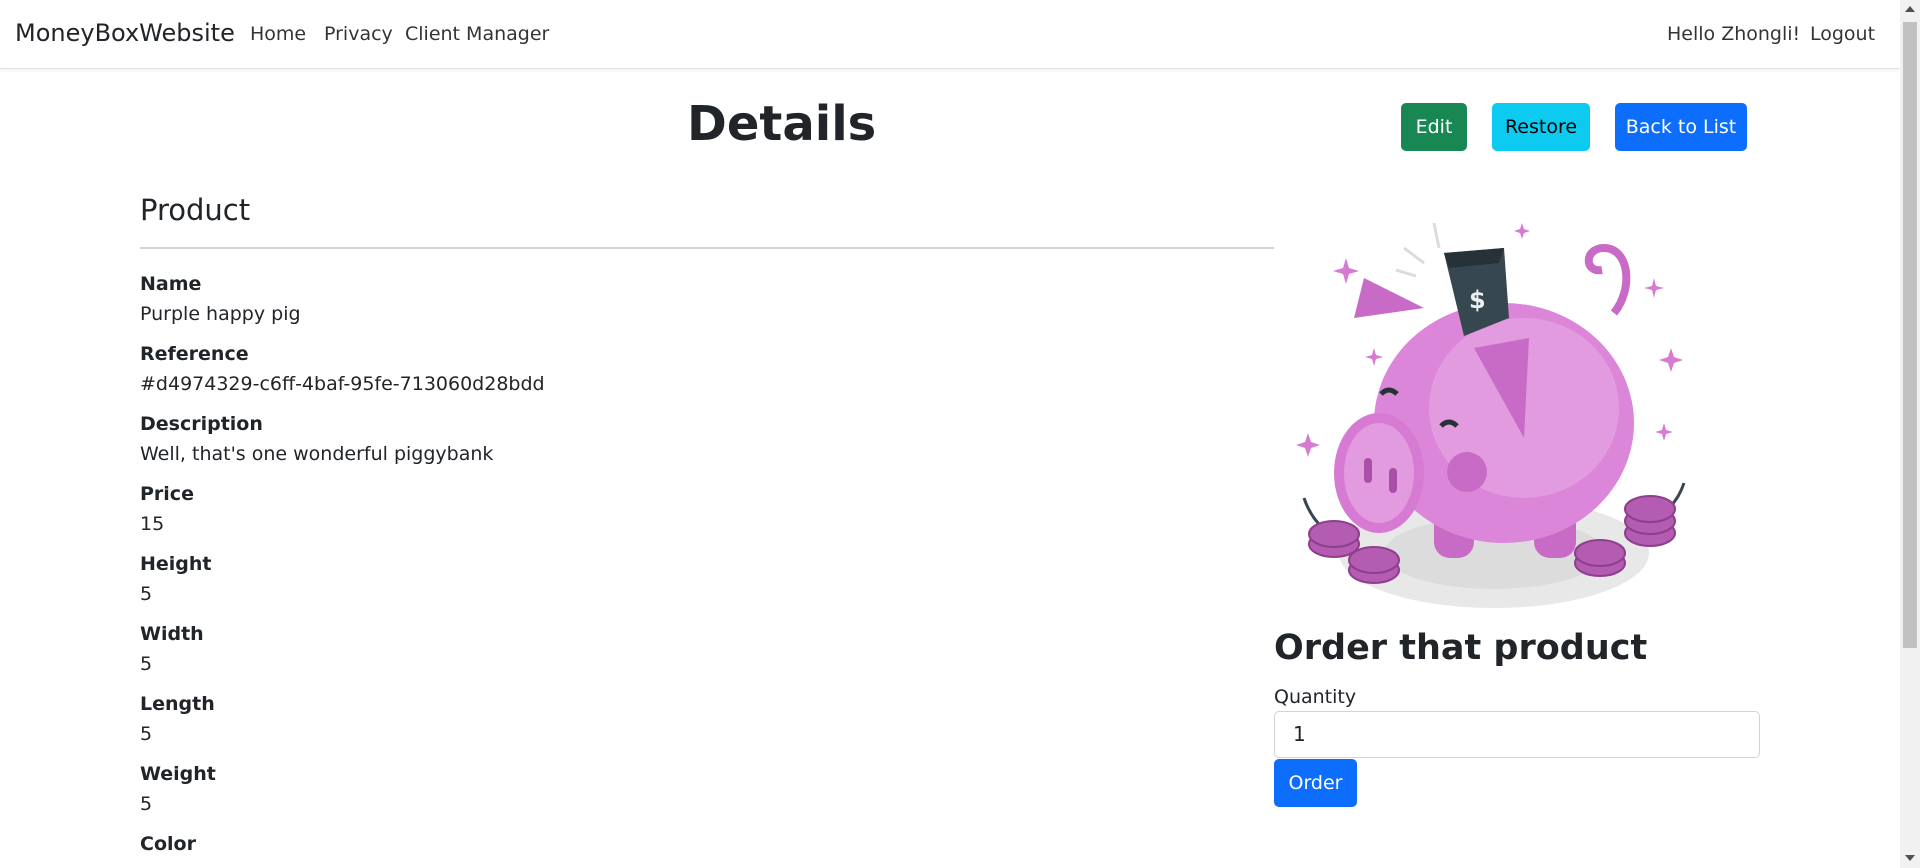  I want to click on user-greeting: Hello Zhongli!, so click(1733, 34).